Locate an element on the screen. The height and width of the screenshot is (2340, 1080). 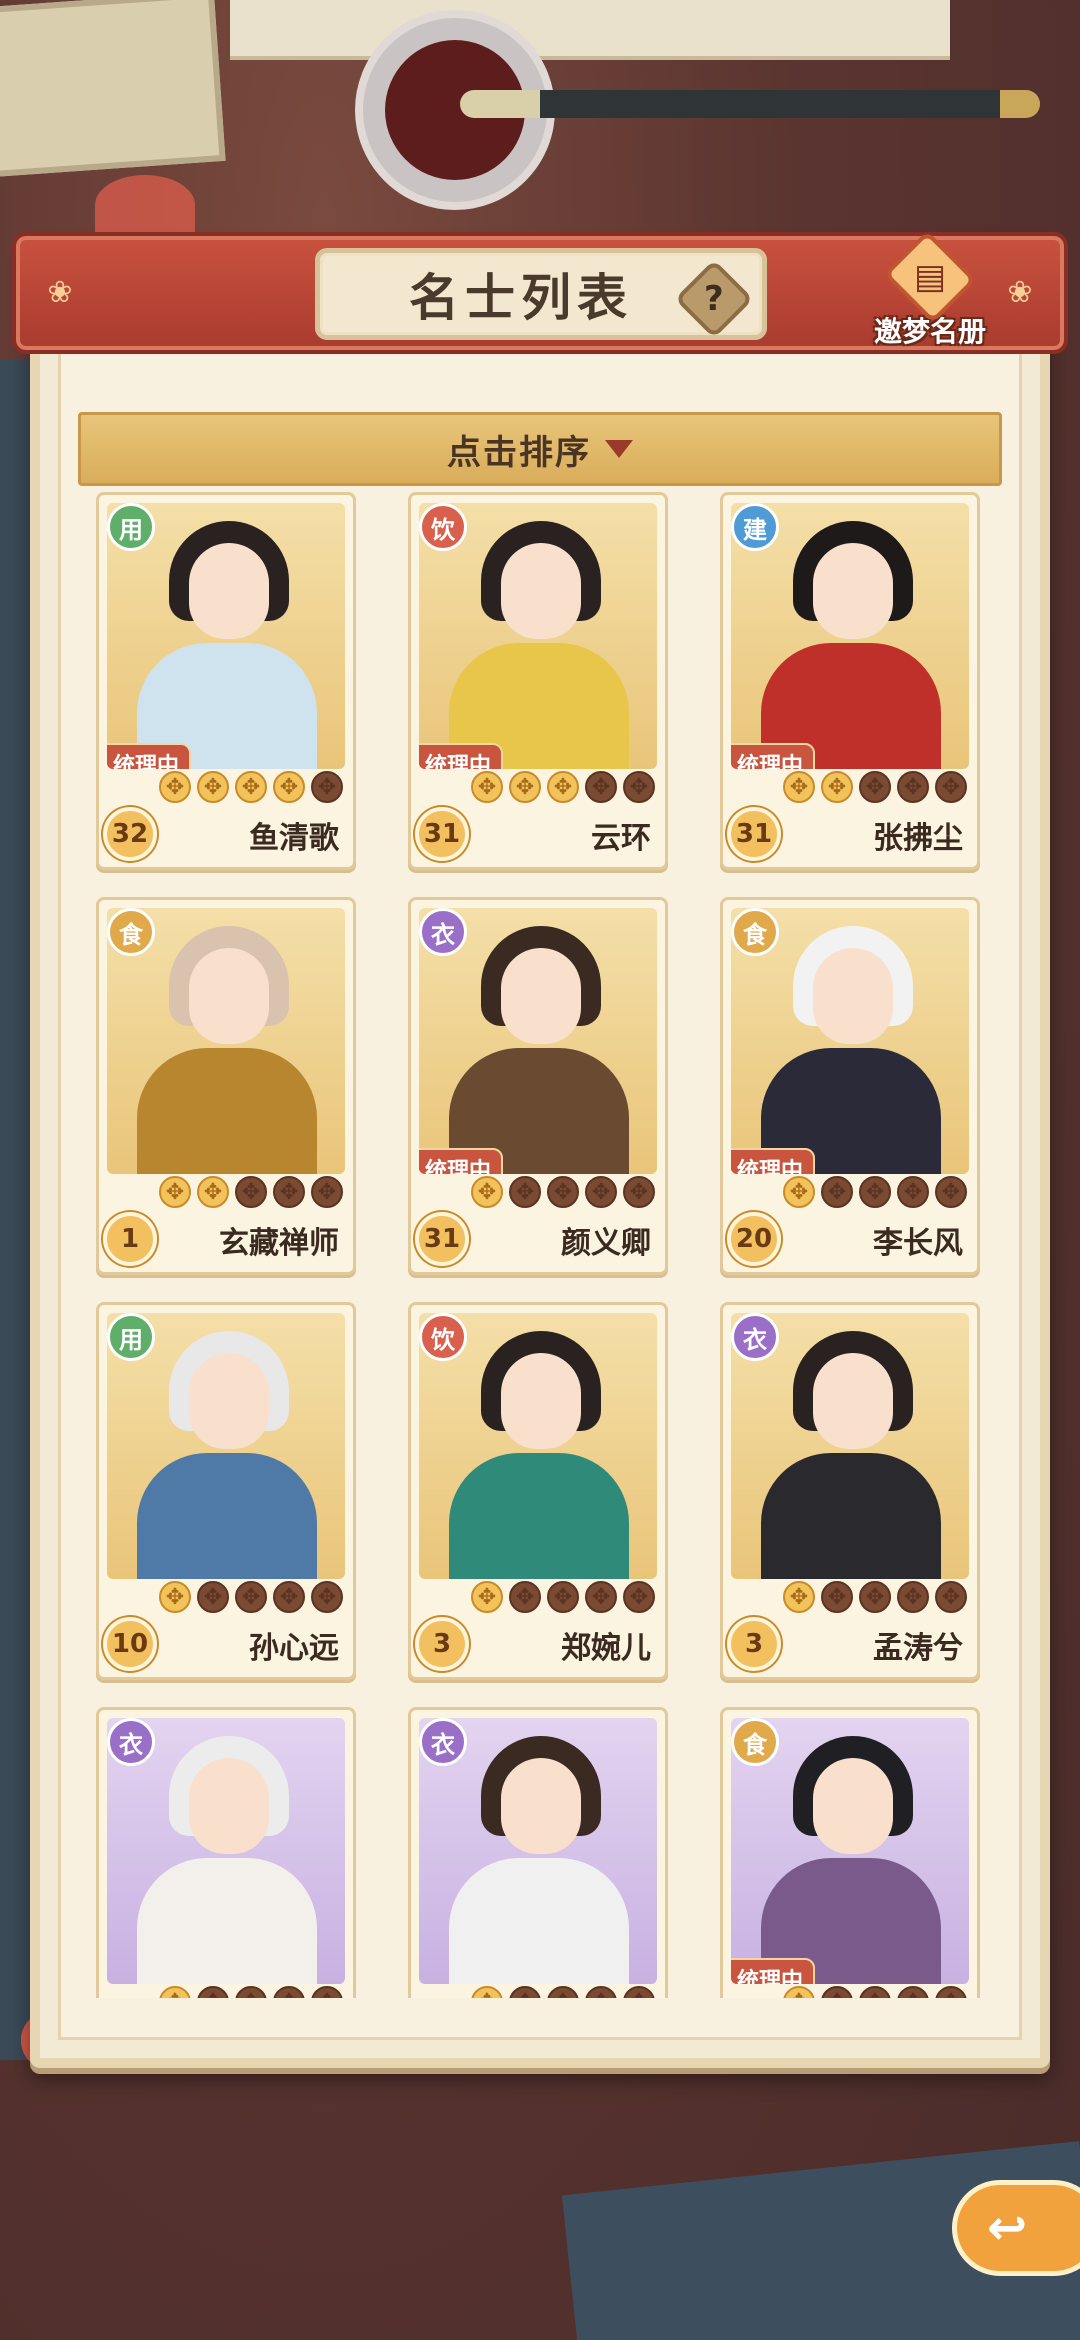
celebrity-name: 孙心远 is located at coordinates (294, 1648).